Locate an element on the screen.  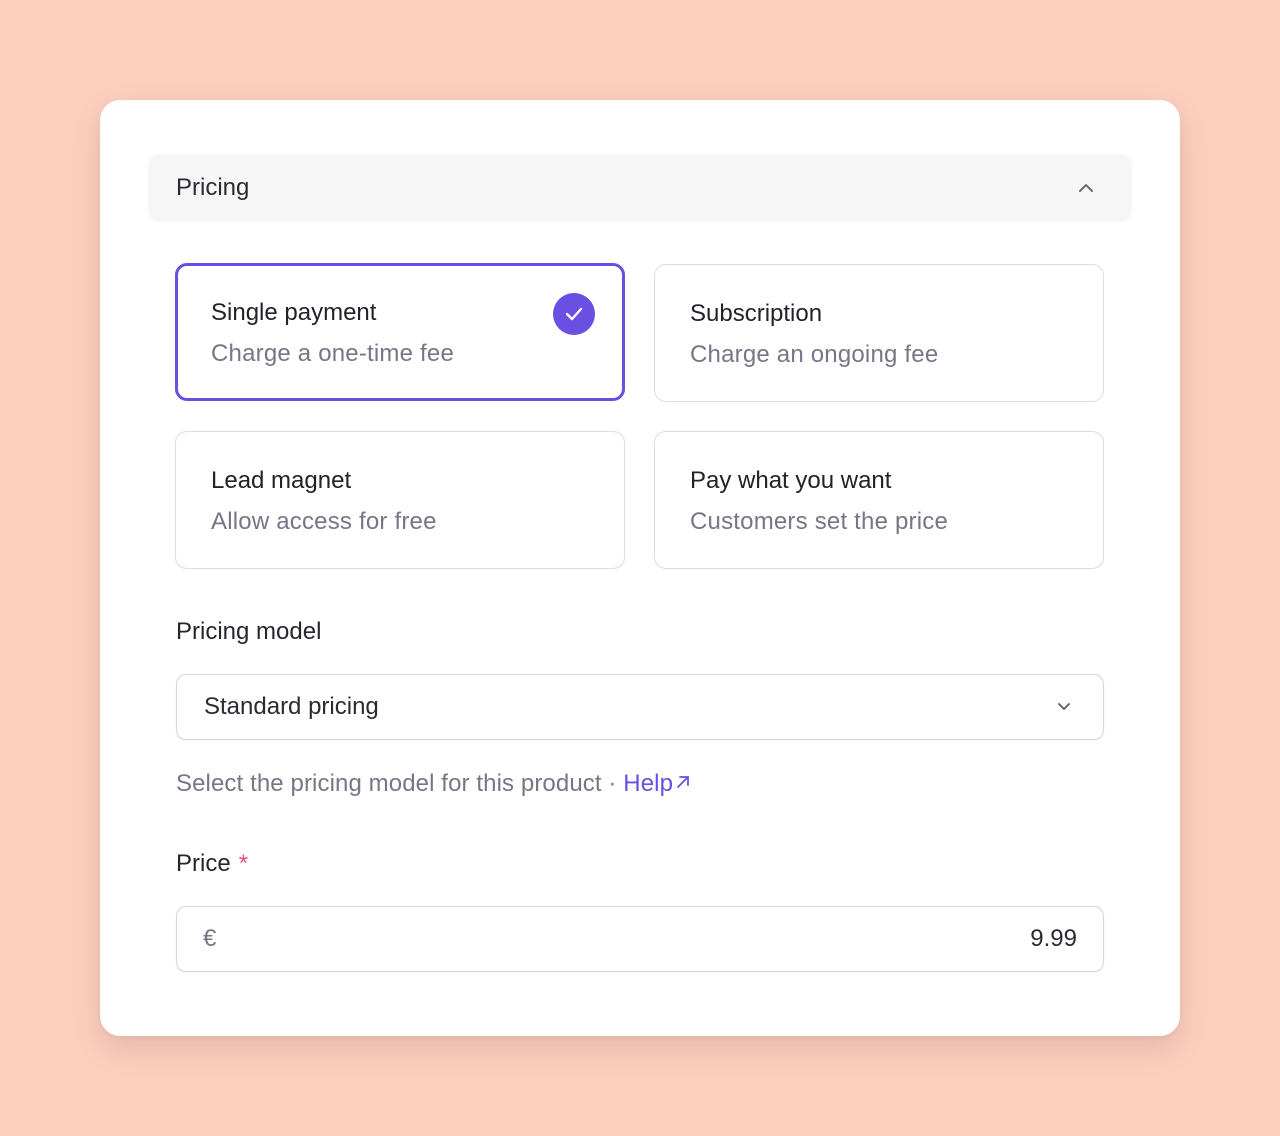
option-description: Customers set the price is located at coordinates (819, 521).